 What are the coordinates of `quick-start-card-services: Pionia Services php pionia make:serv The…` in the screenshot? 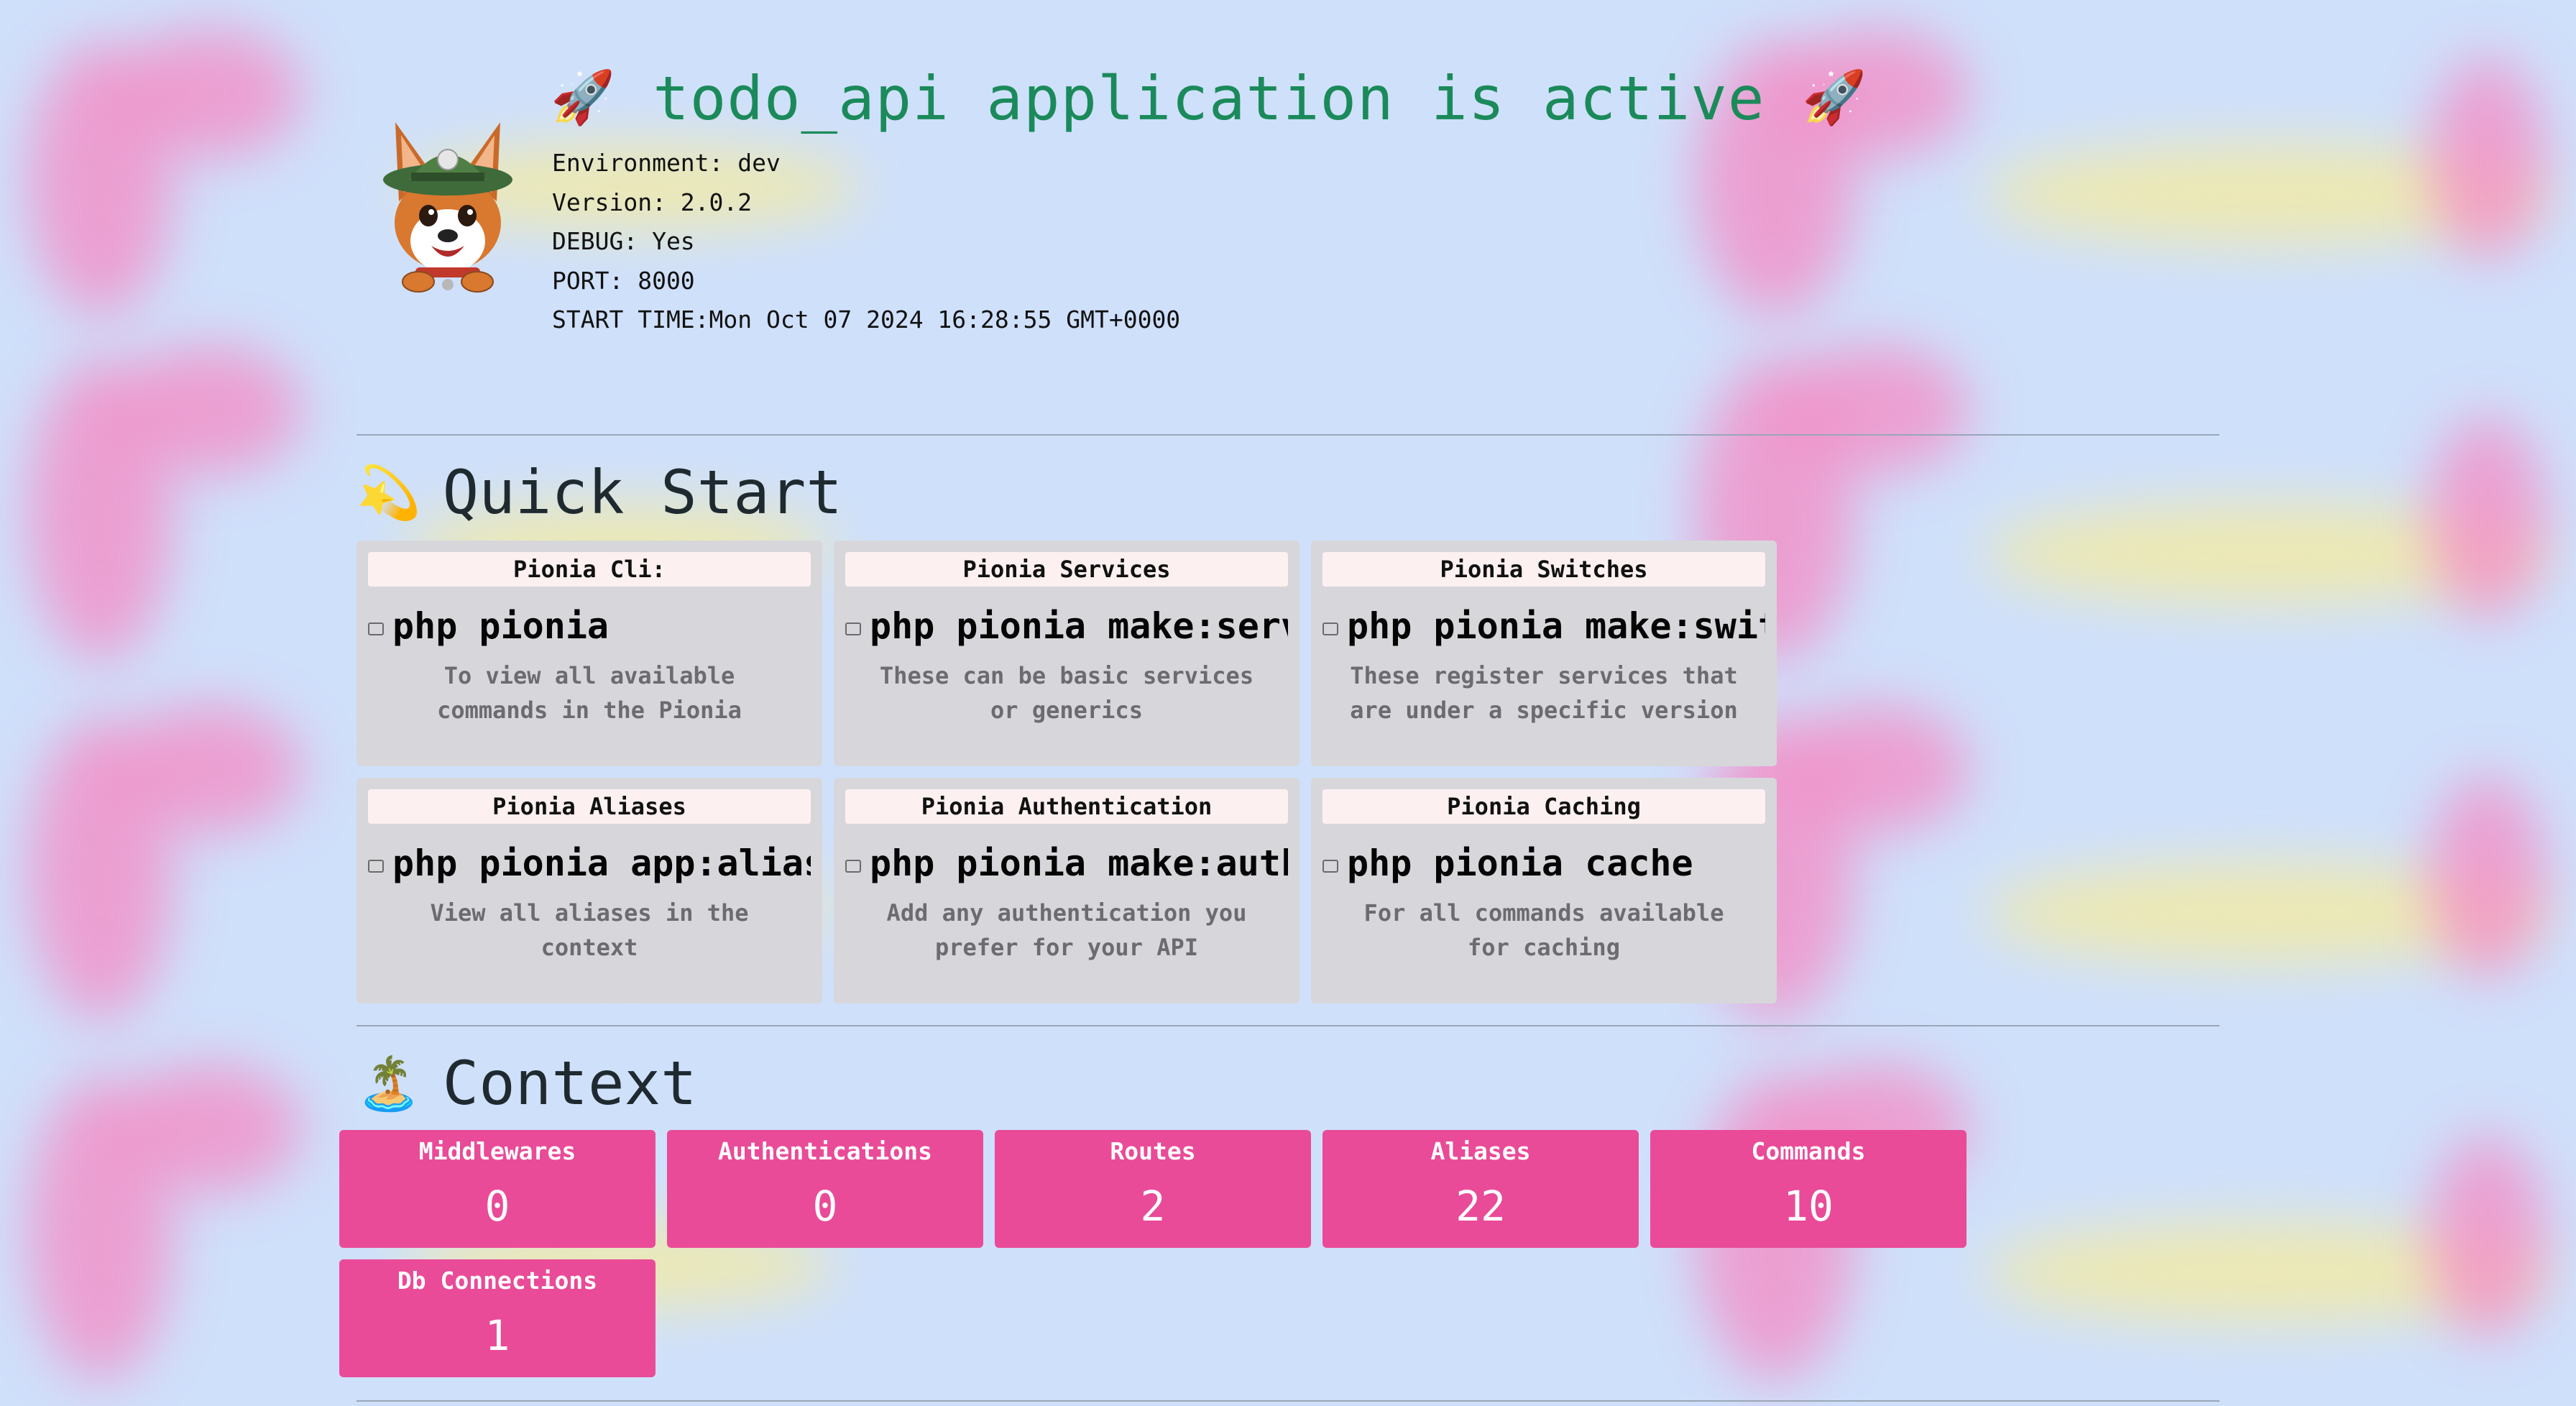 It's located at (1067, 653).